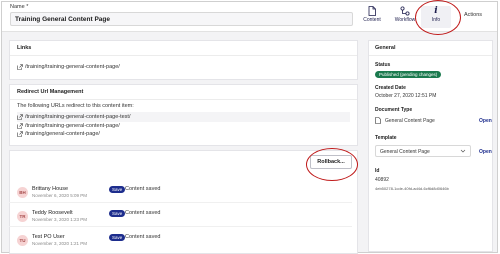 Image resolution: width=500 pixels, height=254 pixels. I want to click on status-badge: Published (pending changes), so click(408, 74).